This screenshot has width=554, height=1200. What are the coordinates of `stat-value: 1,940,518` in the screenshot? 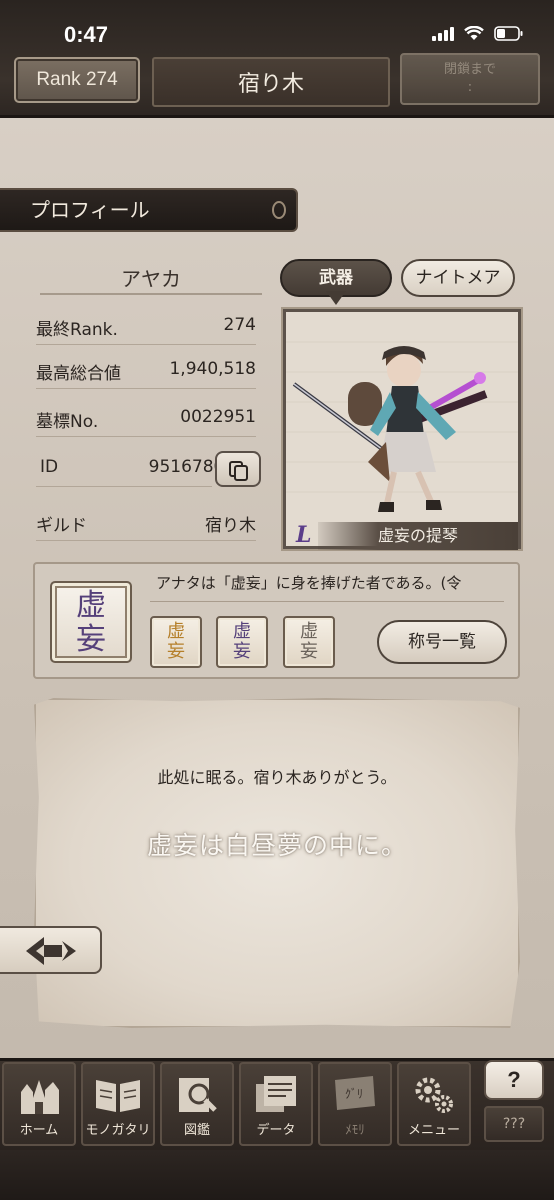 It's located at (212, 369).